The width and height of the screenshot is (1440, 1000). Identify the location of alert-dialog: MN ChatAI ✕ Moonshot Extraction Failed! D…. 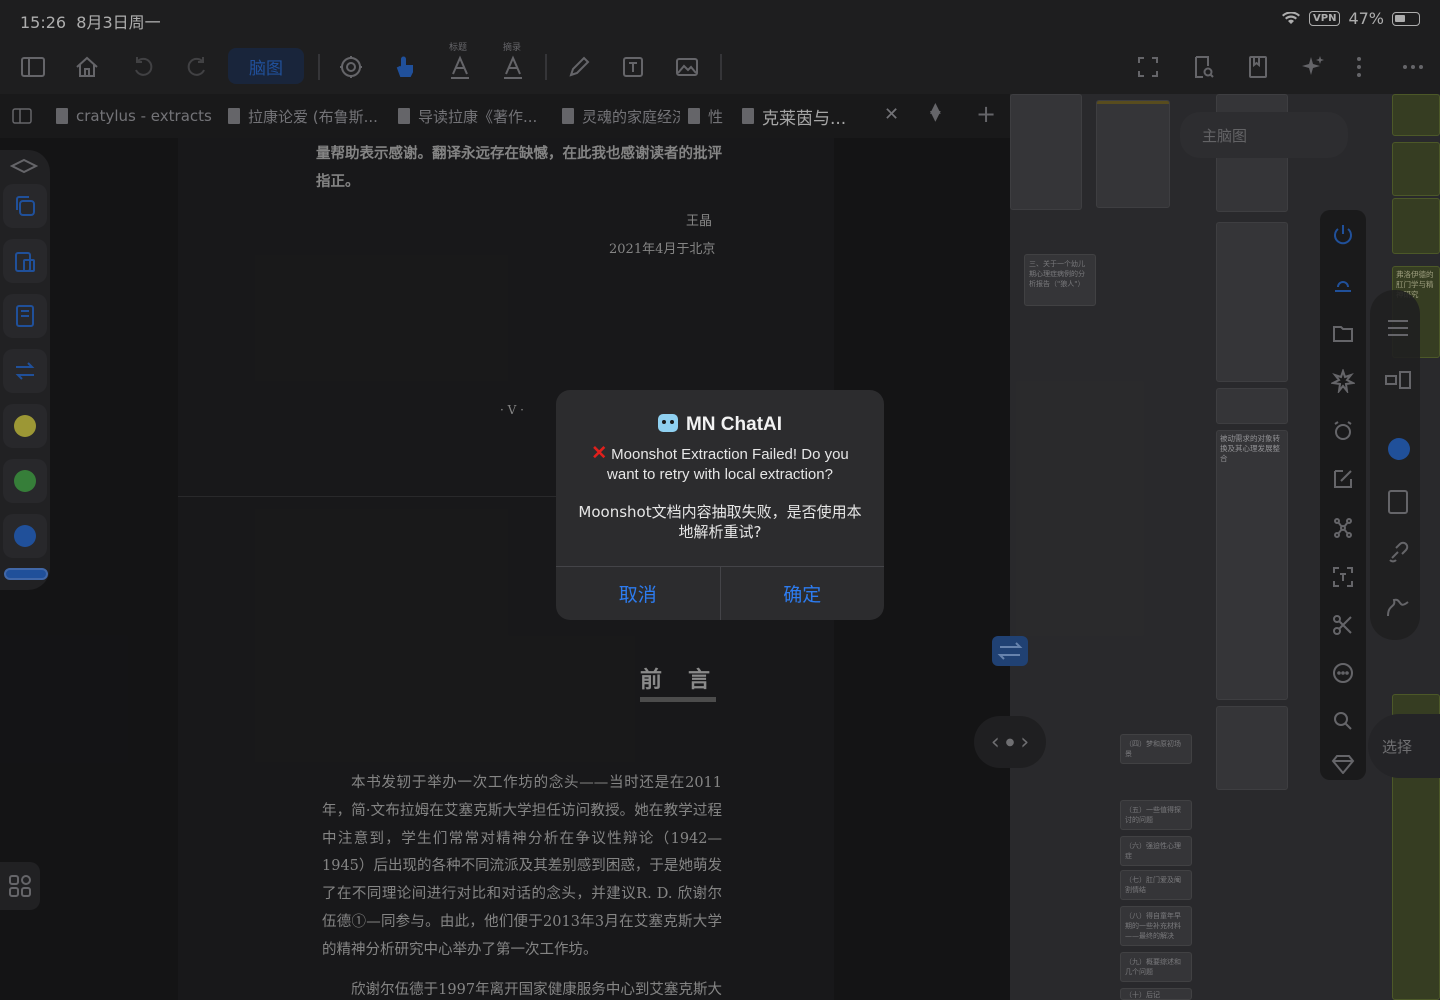
(720, 505).